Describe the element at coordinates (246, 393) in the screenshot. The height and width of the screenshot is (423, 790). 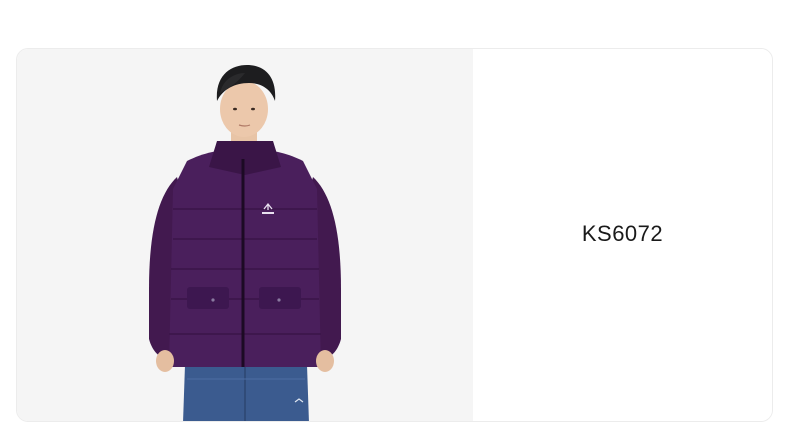
I see `jeans` at that location.